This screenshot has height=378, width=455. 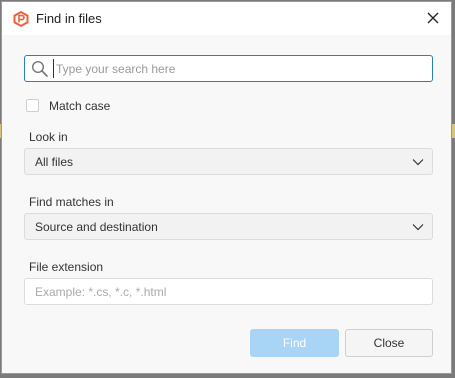 I want to click on search-box, so click(x=228, y=68).